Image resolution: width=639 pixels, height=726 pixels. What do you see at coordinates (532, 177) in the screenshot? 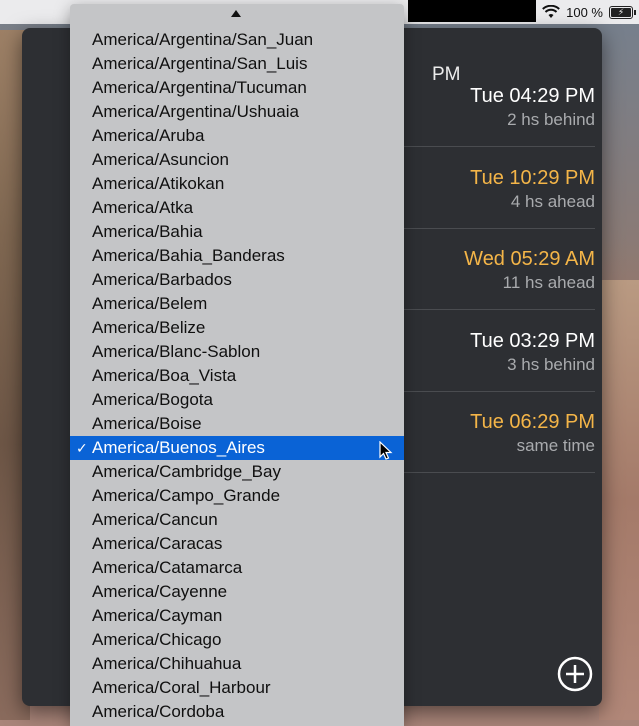
I see `timezone-time: Tue 10:29 PM` at bounding box center [532, 177].